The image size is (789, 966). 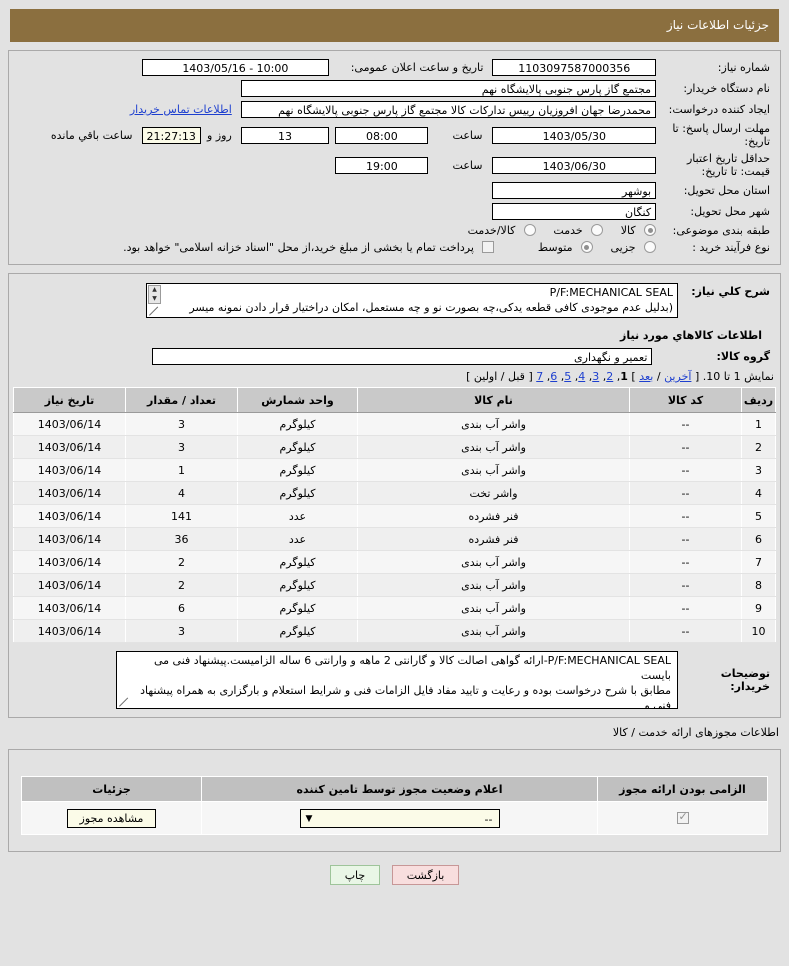 What do you see at coordinates (154, 290) in the screenshot?
I see `scroll-up-icon: ▲` at bounding box center [154, 290].